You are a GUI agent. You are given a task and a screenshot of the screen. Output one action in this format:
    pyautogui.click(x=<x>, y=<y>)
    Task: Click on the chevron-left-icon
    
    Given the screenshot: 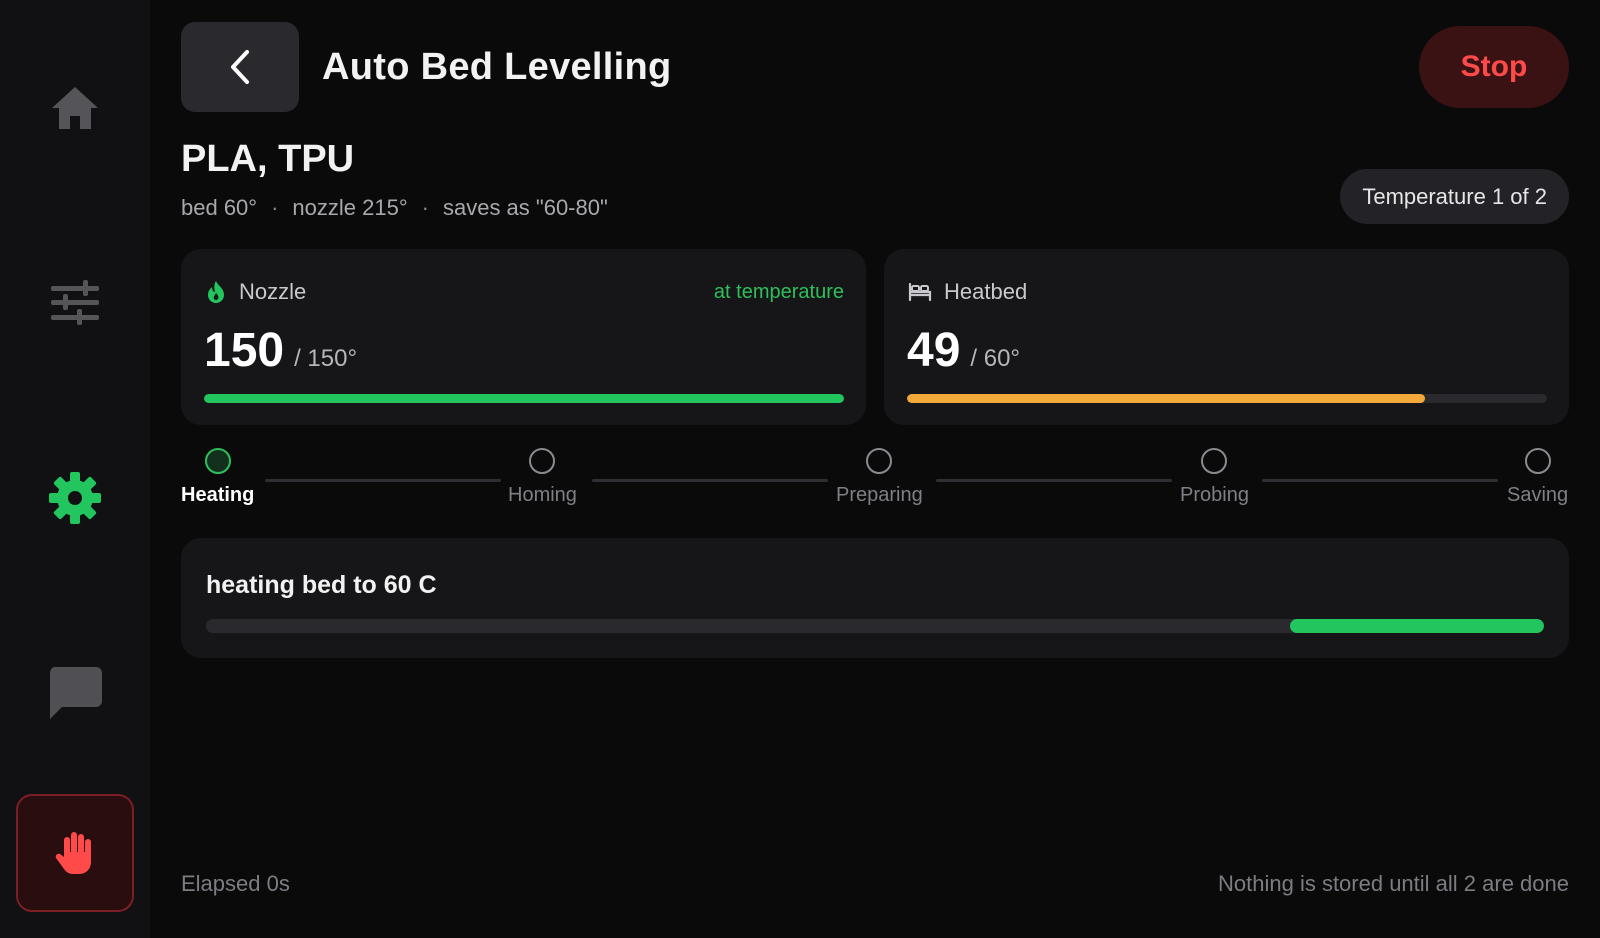 What is the action you would take?
    pyautogui.click(x=240, y=67)
    